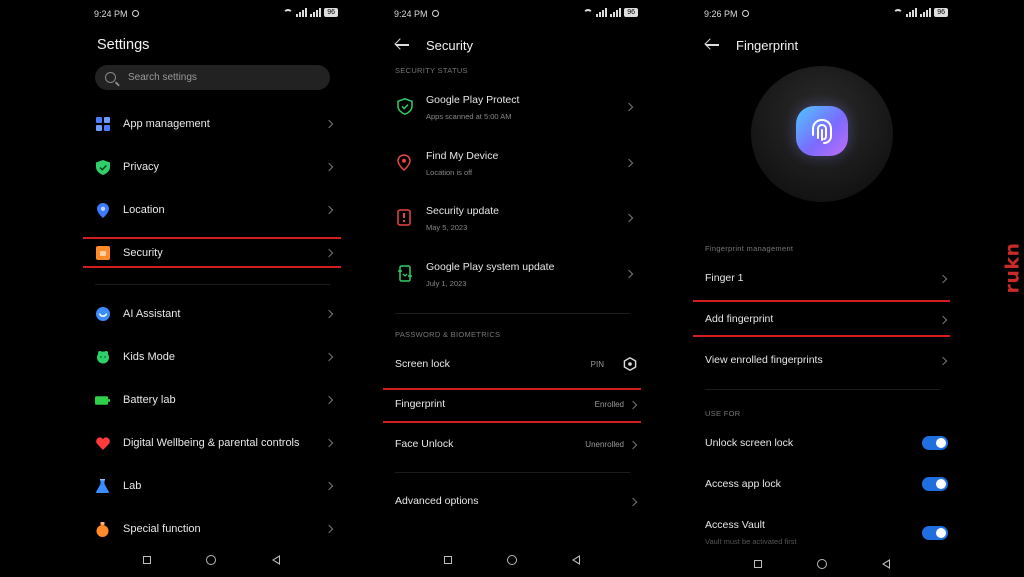  Describe the element at coordinates (515, 445) in the screenshot. I see `list-item-face-unlock: Face Unlock Unenrolled` at that location.